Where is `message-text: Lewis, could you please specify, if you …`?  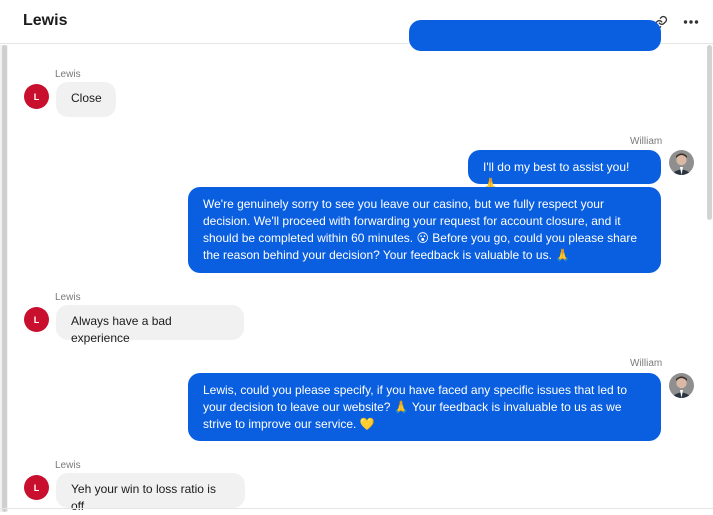
message-text: Lewis, could you please specify, if you … is located at coordinates (415, 407).